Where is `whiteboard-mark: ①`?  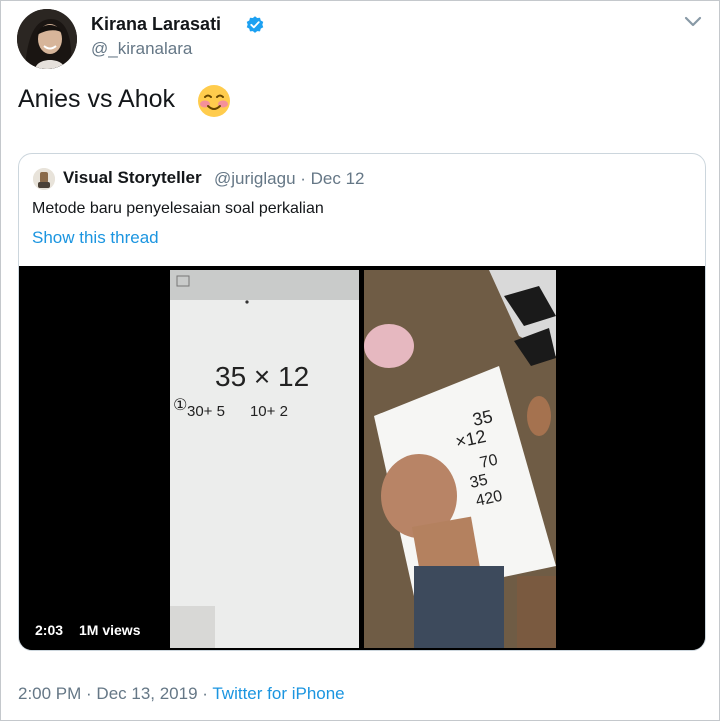 whiteboard-mark: ① is located at coordinates (180, 404).